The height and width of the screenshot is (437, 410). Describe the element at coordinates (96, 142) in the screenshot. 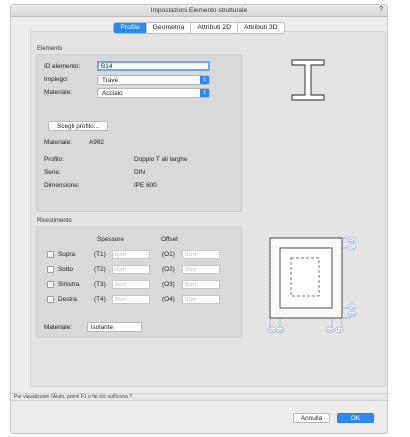

I see `info-materiale-value: A992` at that location.